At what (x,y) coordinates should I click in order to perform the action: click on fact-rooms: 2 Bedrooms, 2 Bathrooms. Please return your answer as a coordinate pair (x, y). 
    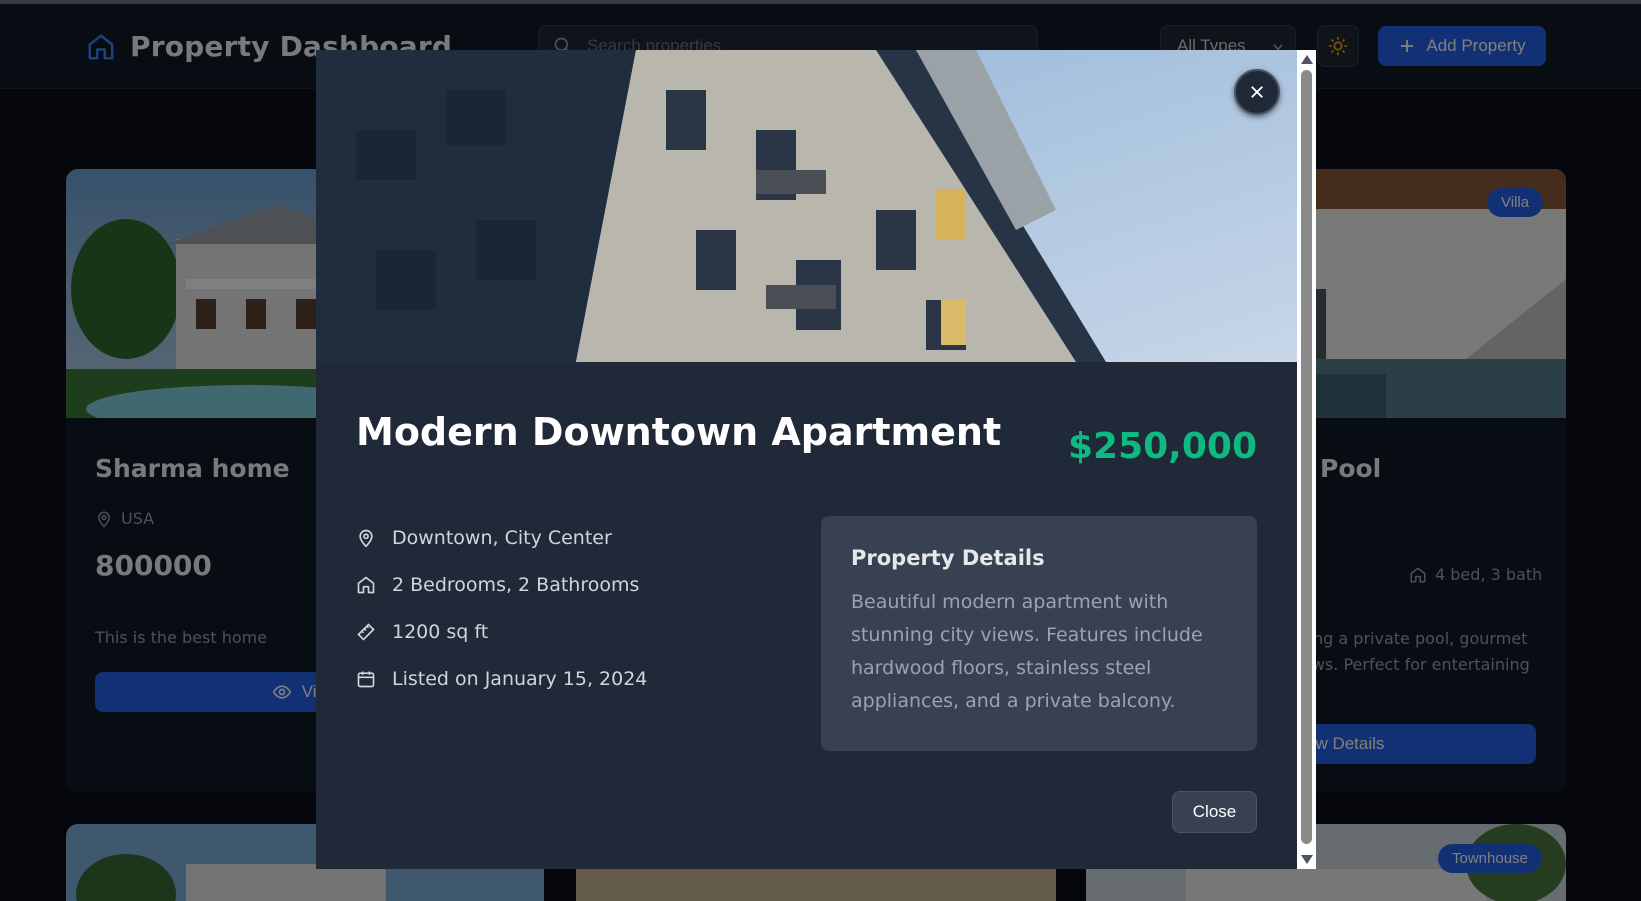
    Looking at the image, I should click on (501, 584).